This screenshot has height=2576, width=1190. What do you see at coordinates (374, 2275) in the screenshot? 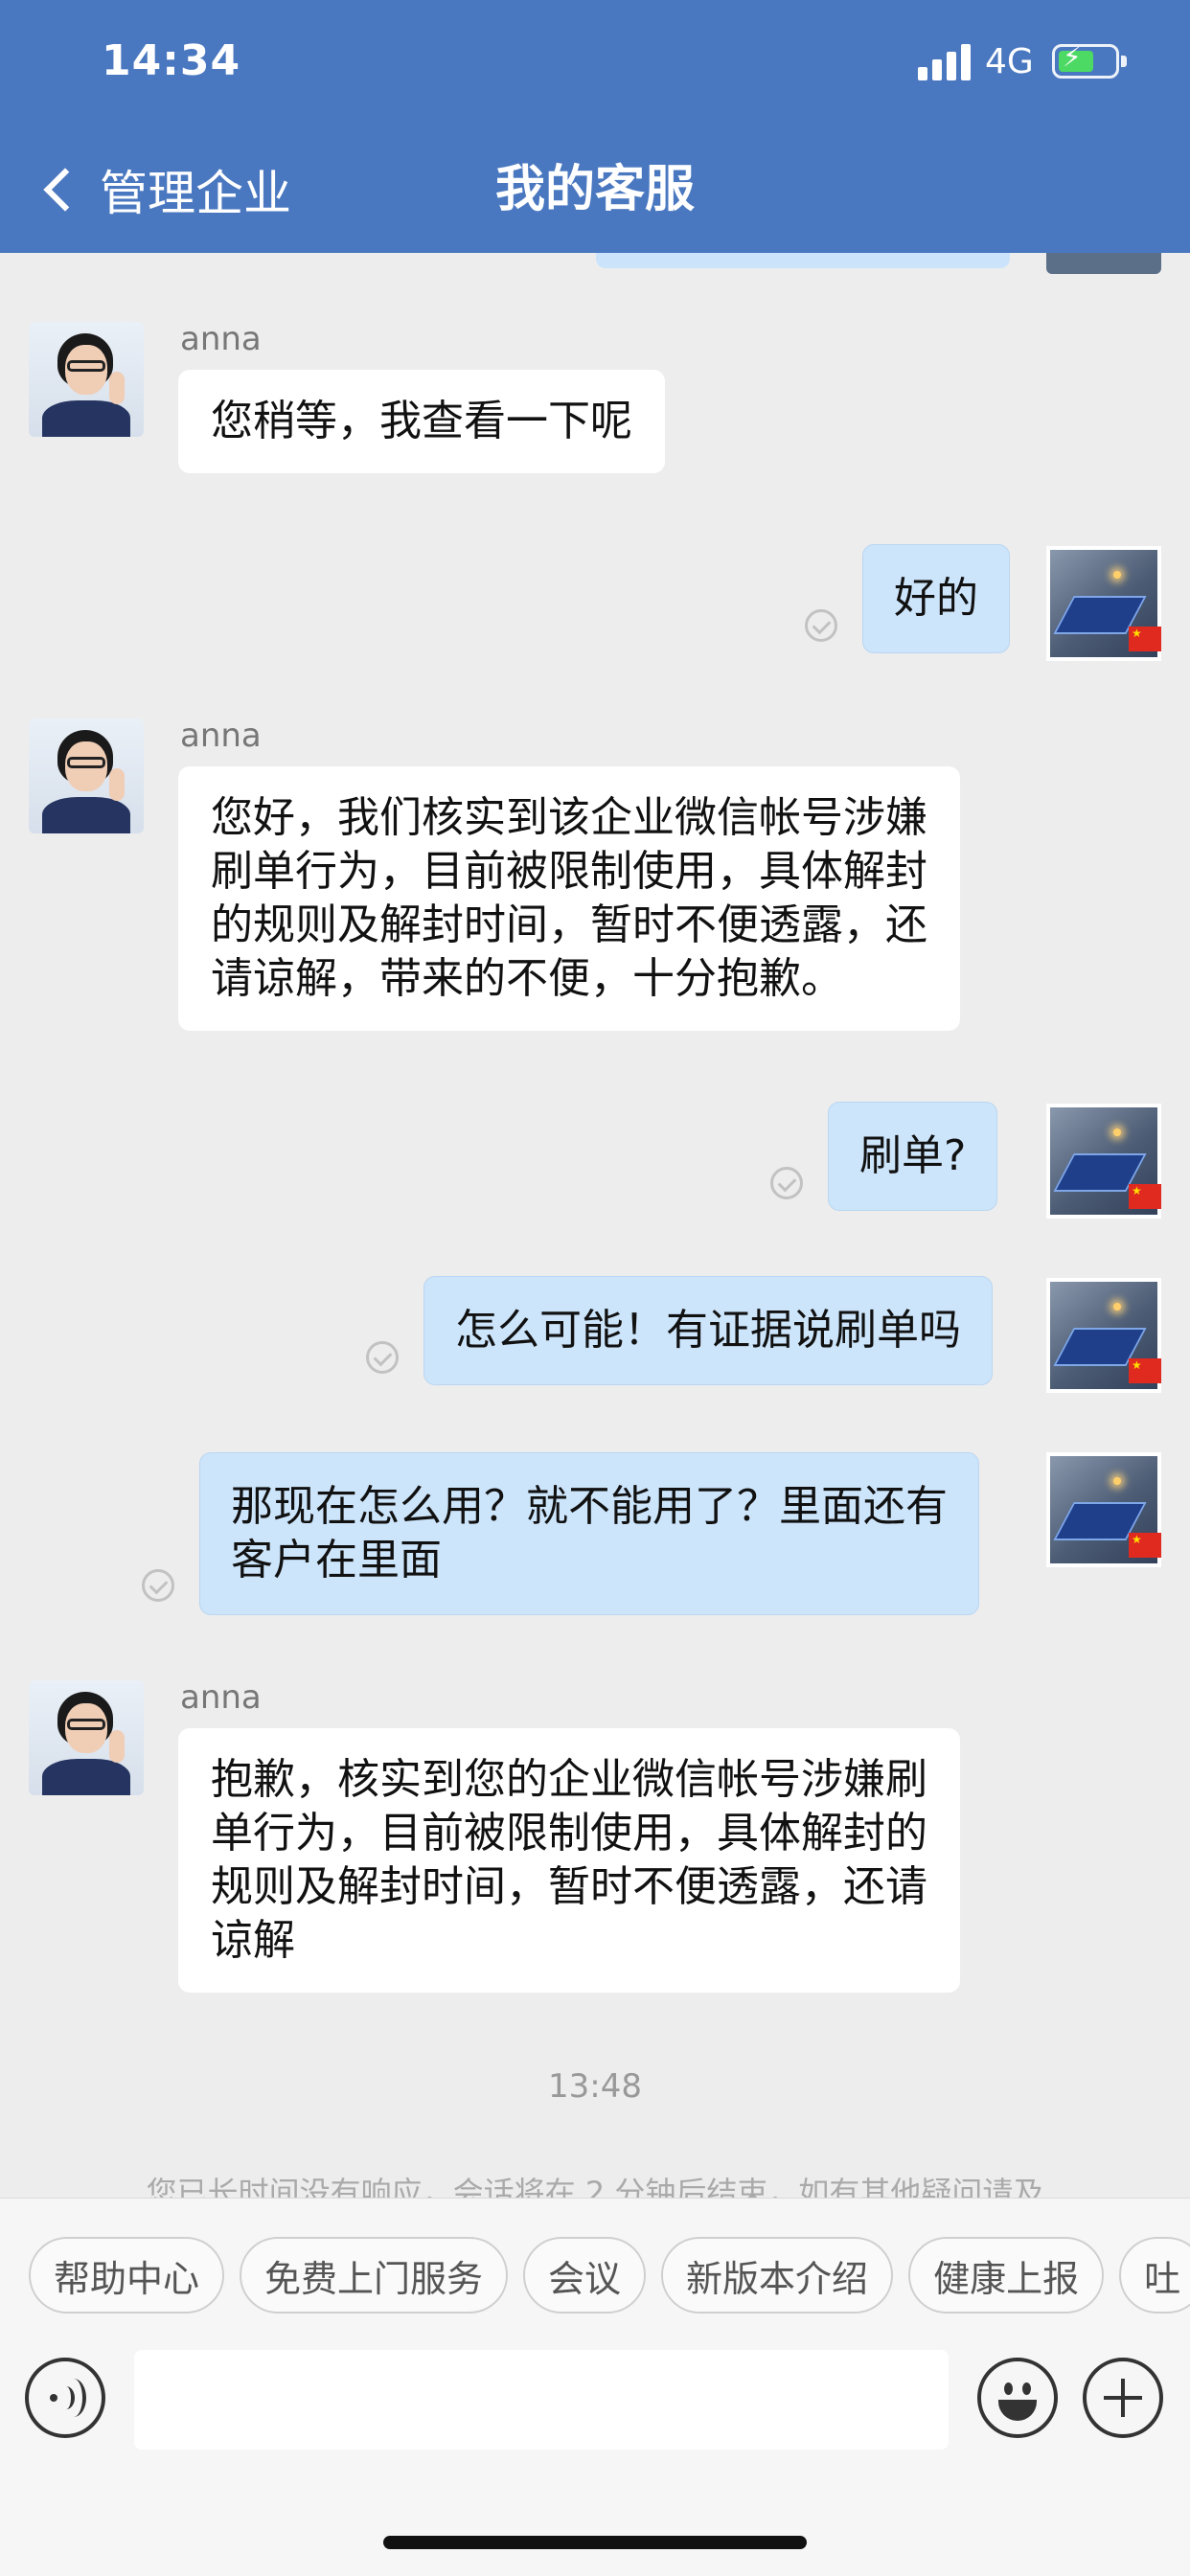
I see `quick-reply-onsite-service: 免费上门服务` at bounding box center [374, 2275].